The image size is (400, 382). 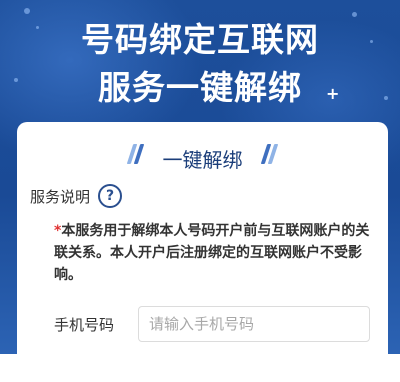 I want to click on phone-number-label: 手机号码, so click(x=84, y=324).